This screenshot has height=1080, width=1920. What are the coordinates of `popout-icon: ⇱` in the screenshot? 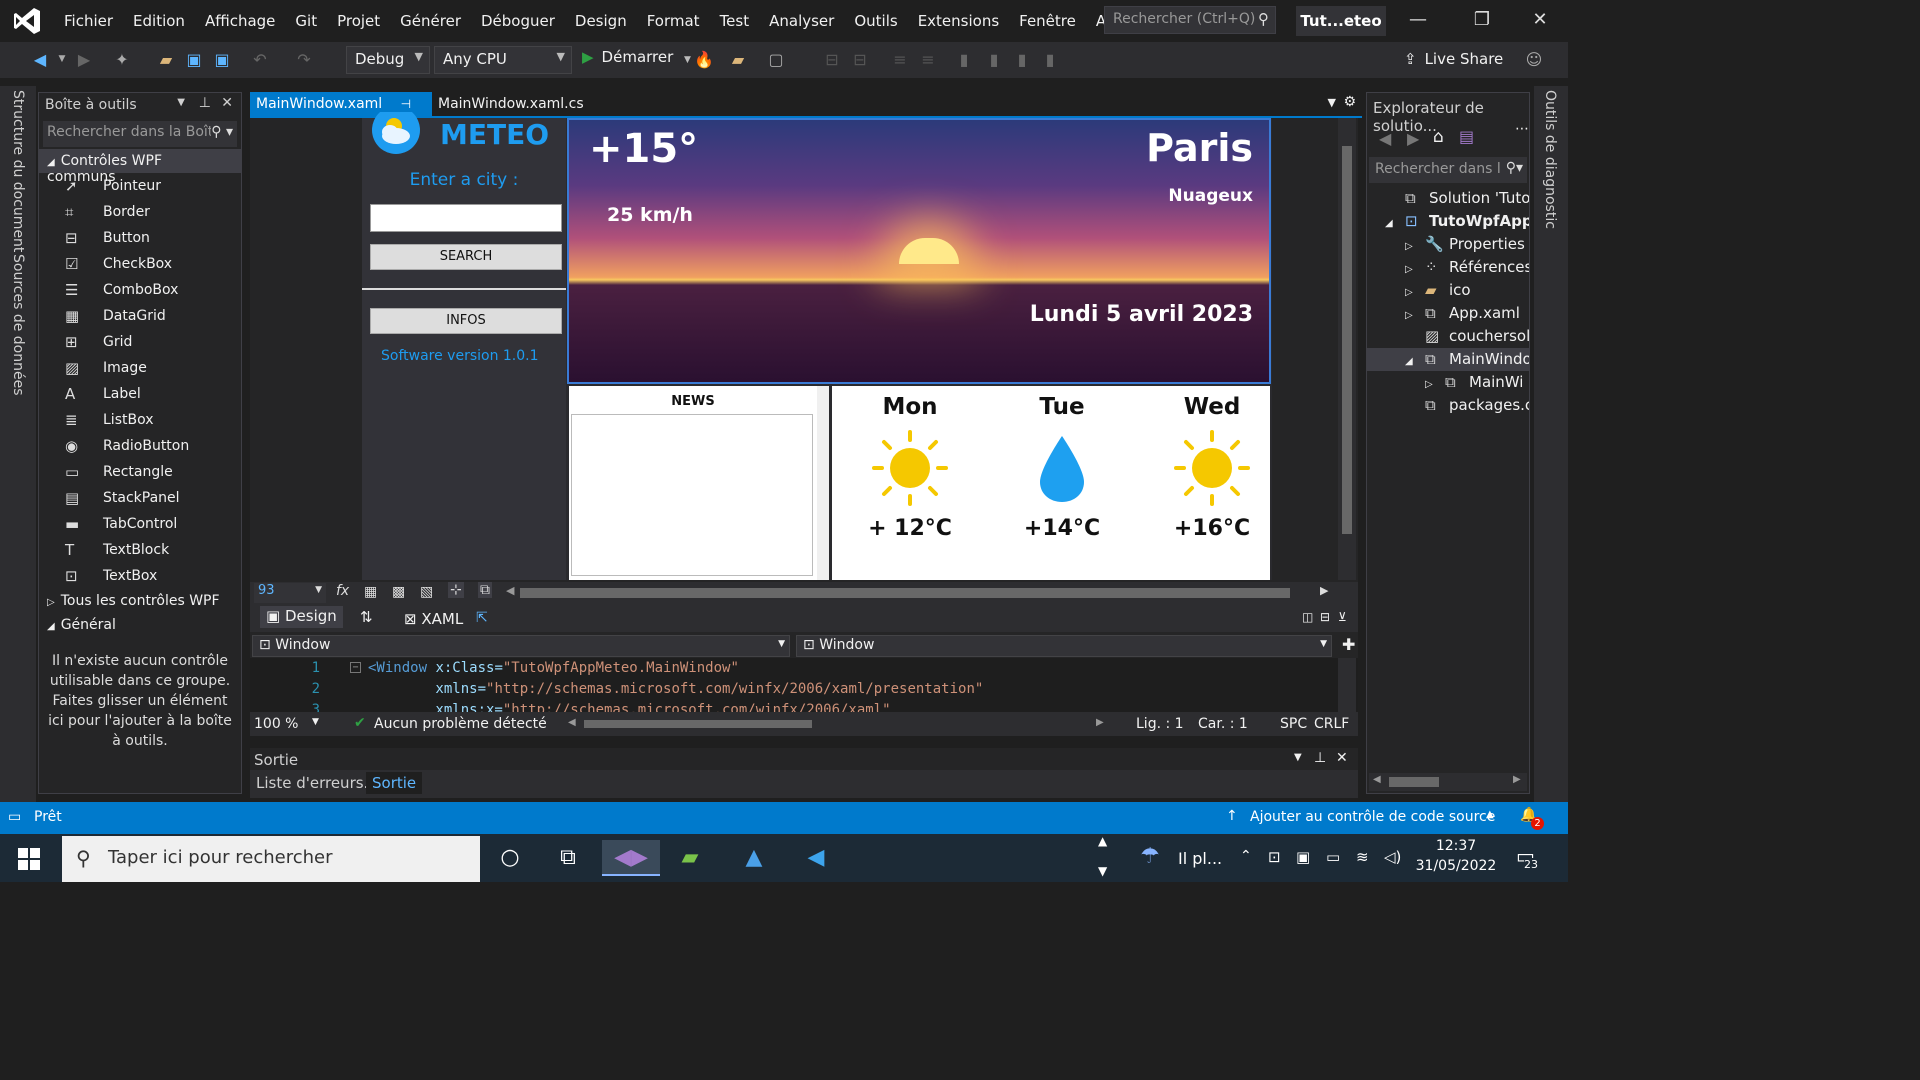 It's located at (482, 618).